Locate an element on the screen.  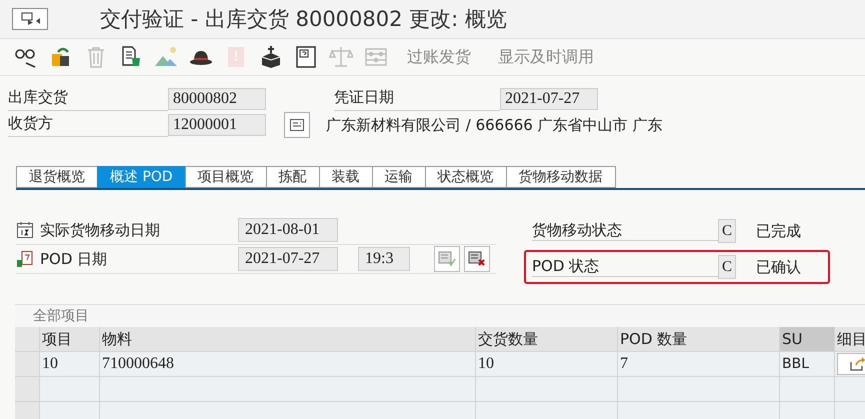
tab: 运输 is located at coordinates (398, 177).